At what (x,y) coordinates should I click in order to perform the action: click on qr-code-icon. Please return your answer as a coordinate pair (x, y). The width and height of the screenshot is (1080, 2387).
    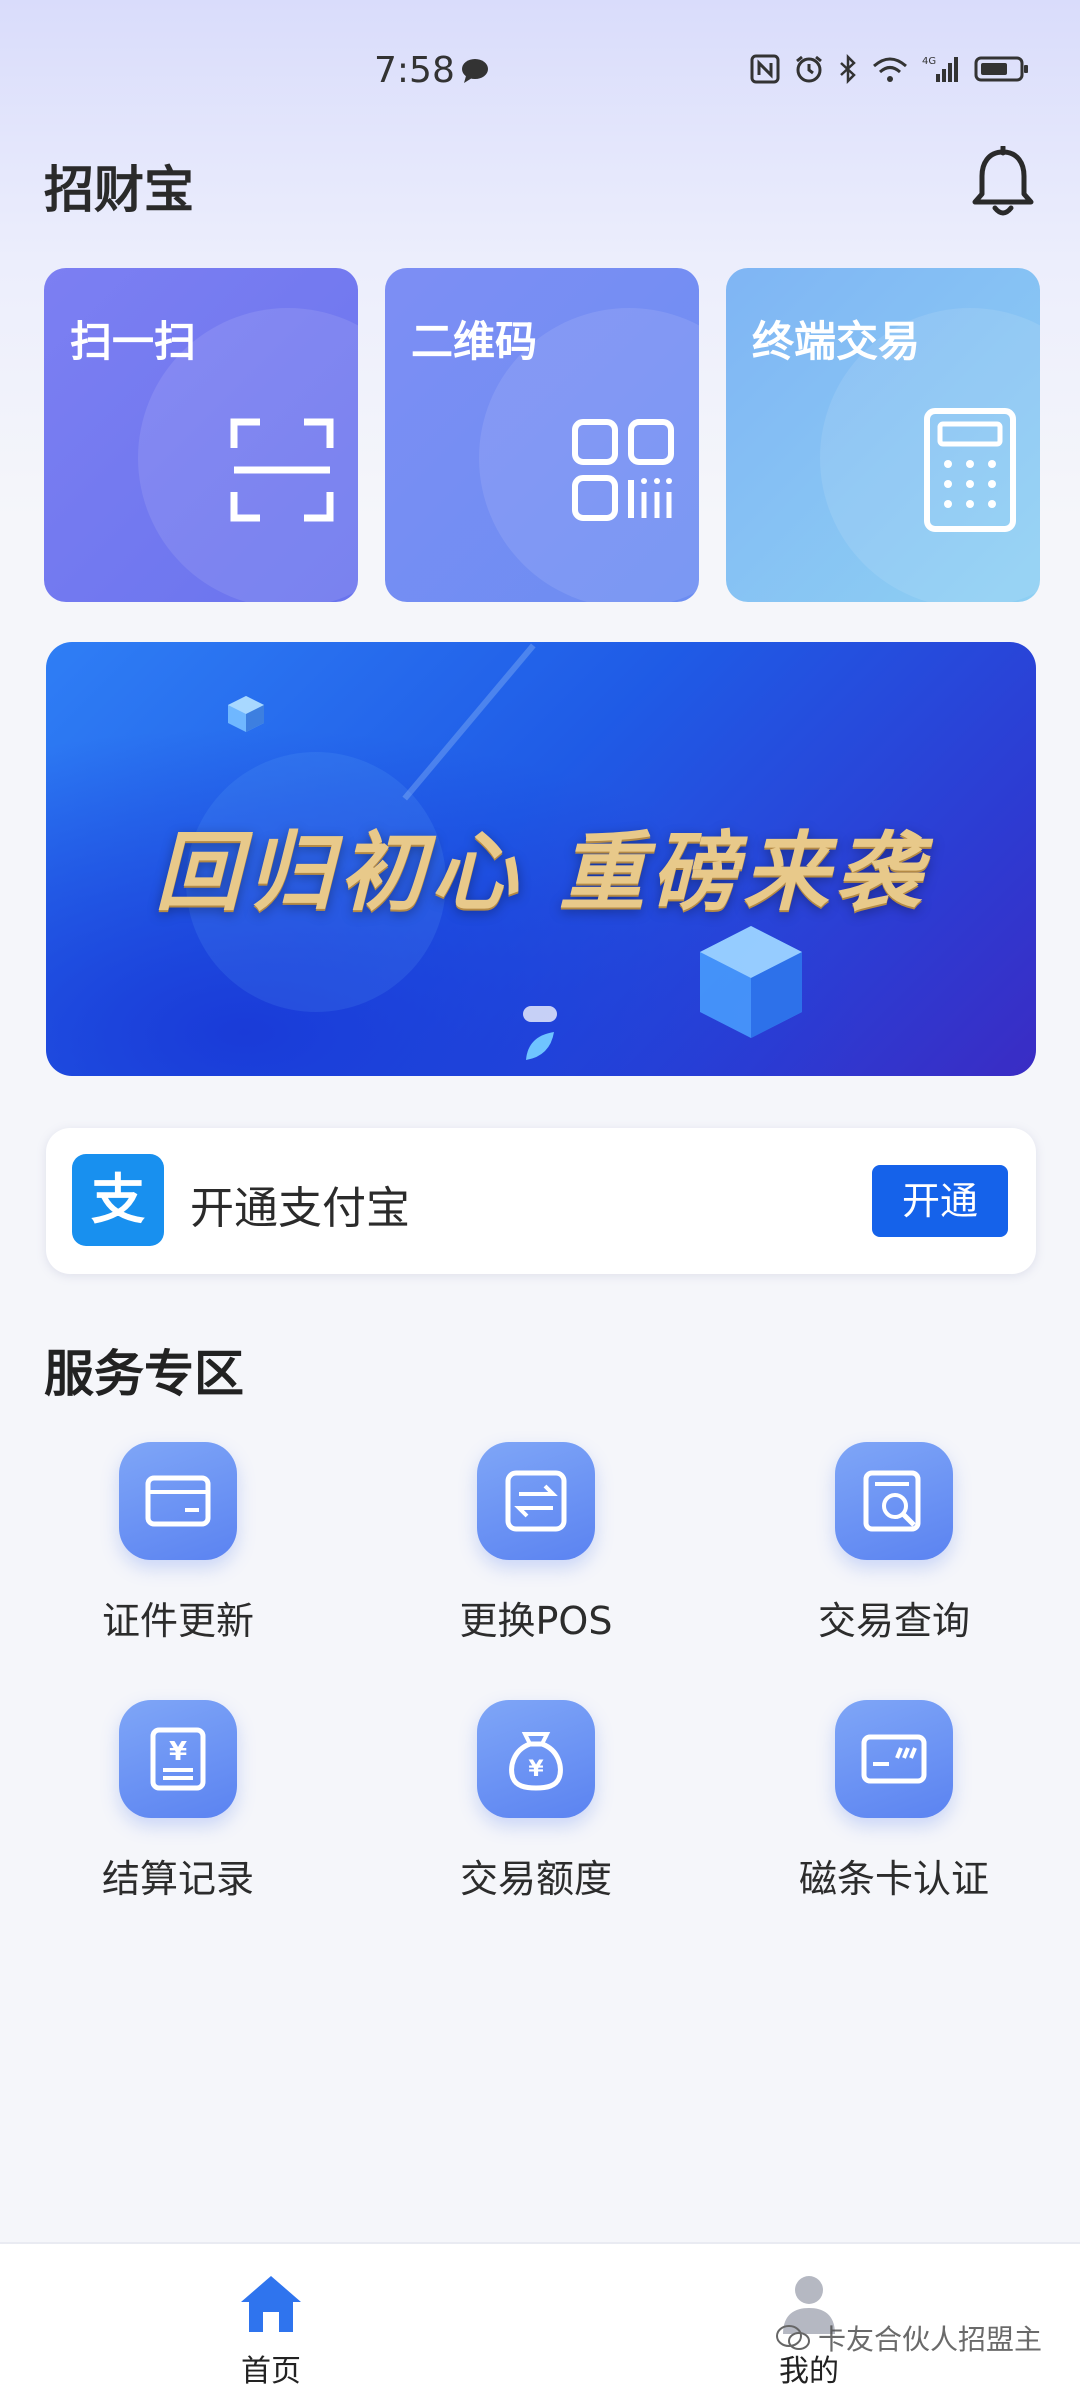
    Looking at the image, I should click on (623, 470).